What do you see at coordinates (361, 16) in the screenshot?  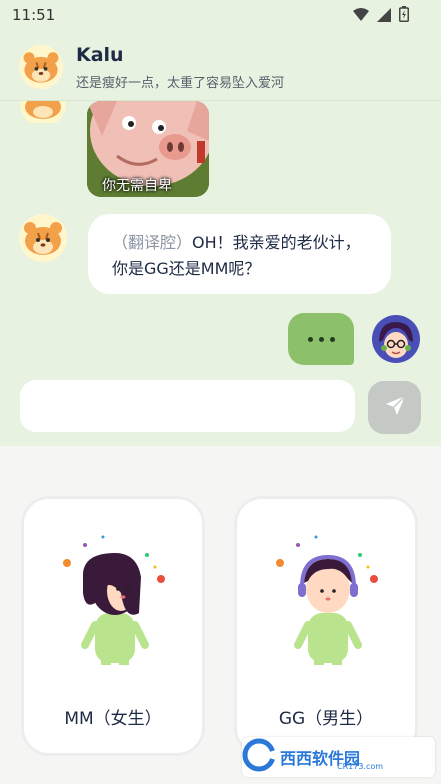 I see `wifi-icon` at bounding box center [361, 16].